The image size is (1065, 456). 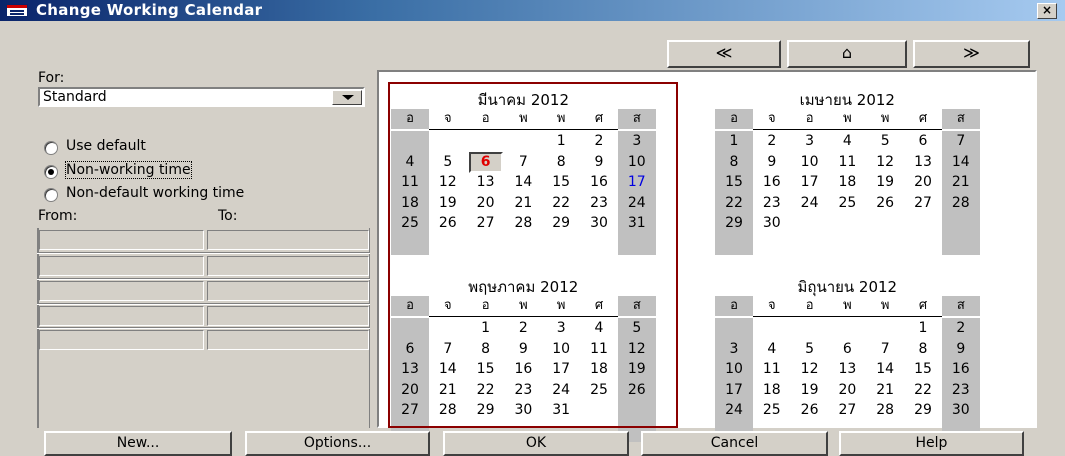 What do you see at coordinates (128, 170) in the screenshot?
I see `radio-nonworking-label: Non-working time` at bounding box center [128, 170].